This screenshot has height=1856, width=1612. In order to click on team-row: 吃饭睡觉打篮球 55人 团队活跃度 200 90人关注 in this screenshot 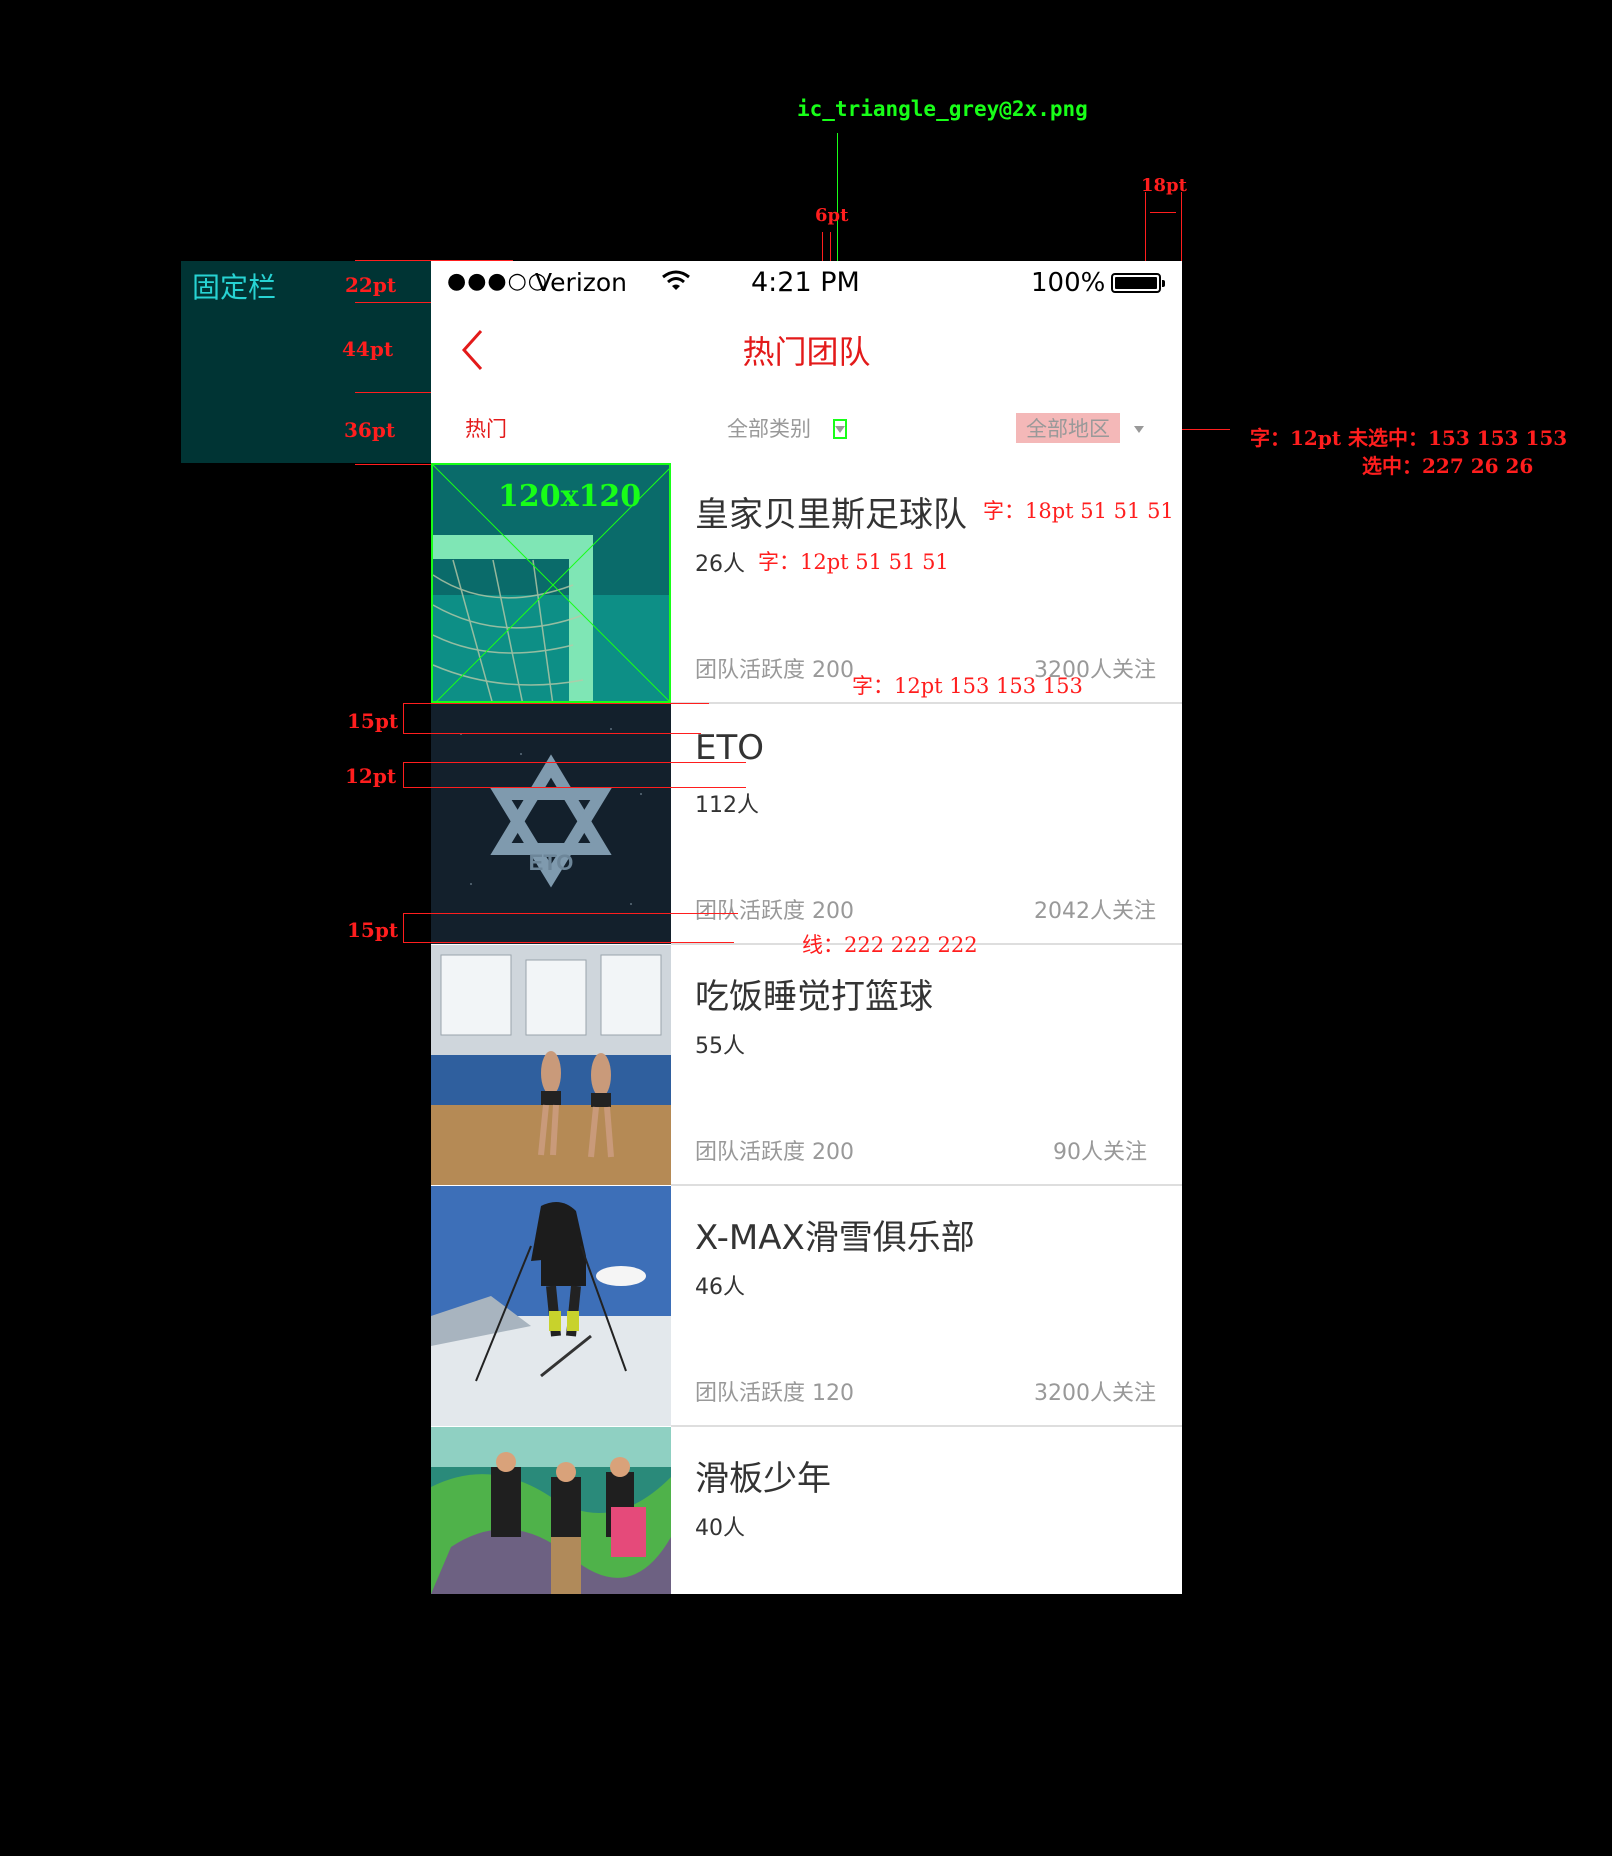, I will do `click(806, 1065)`.